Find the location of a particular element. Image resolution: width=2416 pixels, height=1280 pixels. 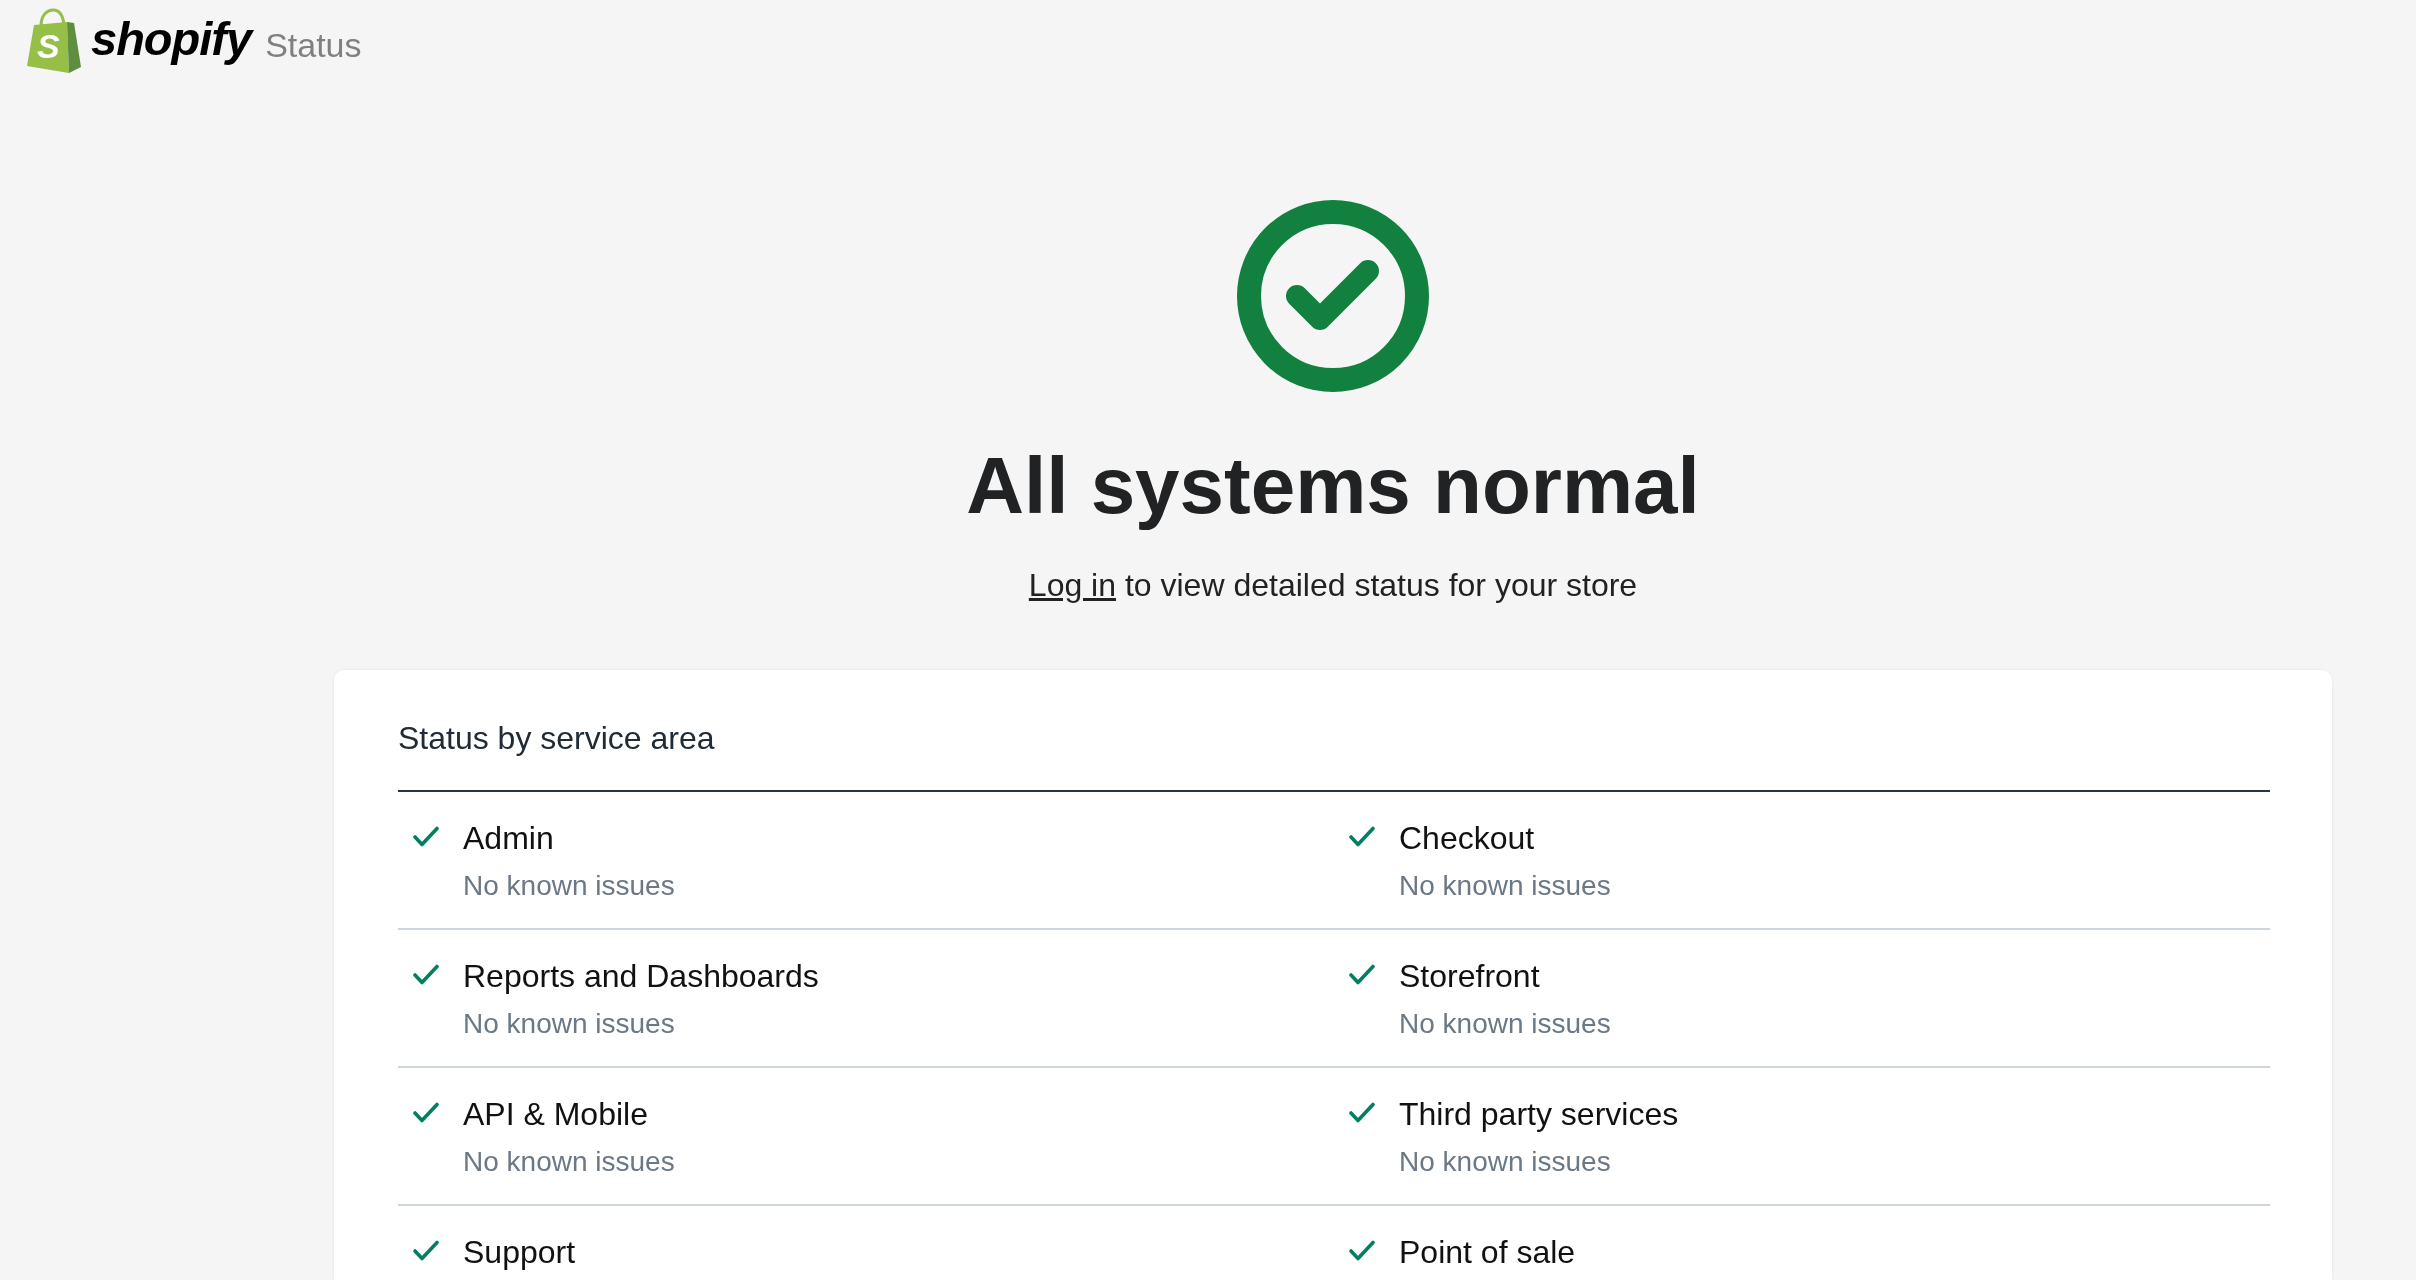

shopping-bag-icon is located at coordinates (54, 40).